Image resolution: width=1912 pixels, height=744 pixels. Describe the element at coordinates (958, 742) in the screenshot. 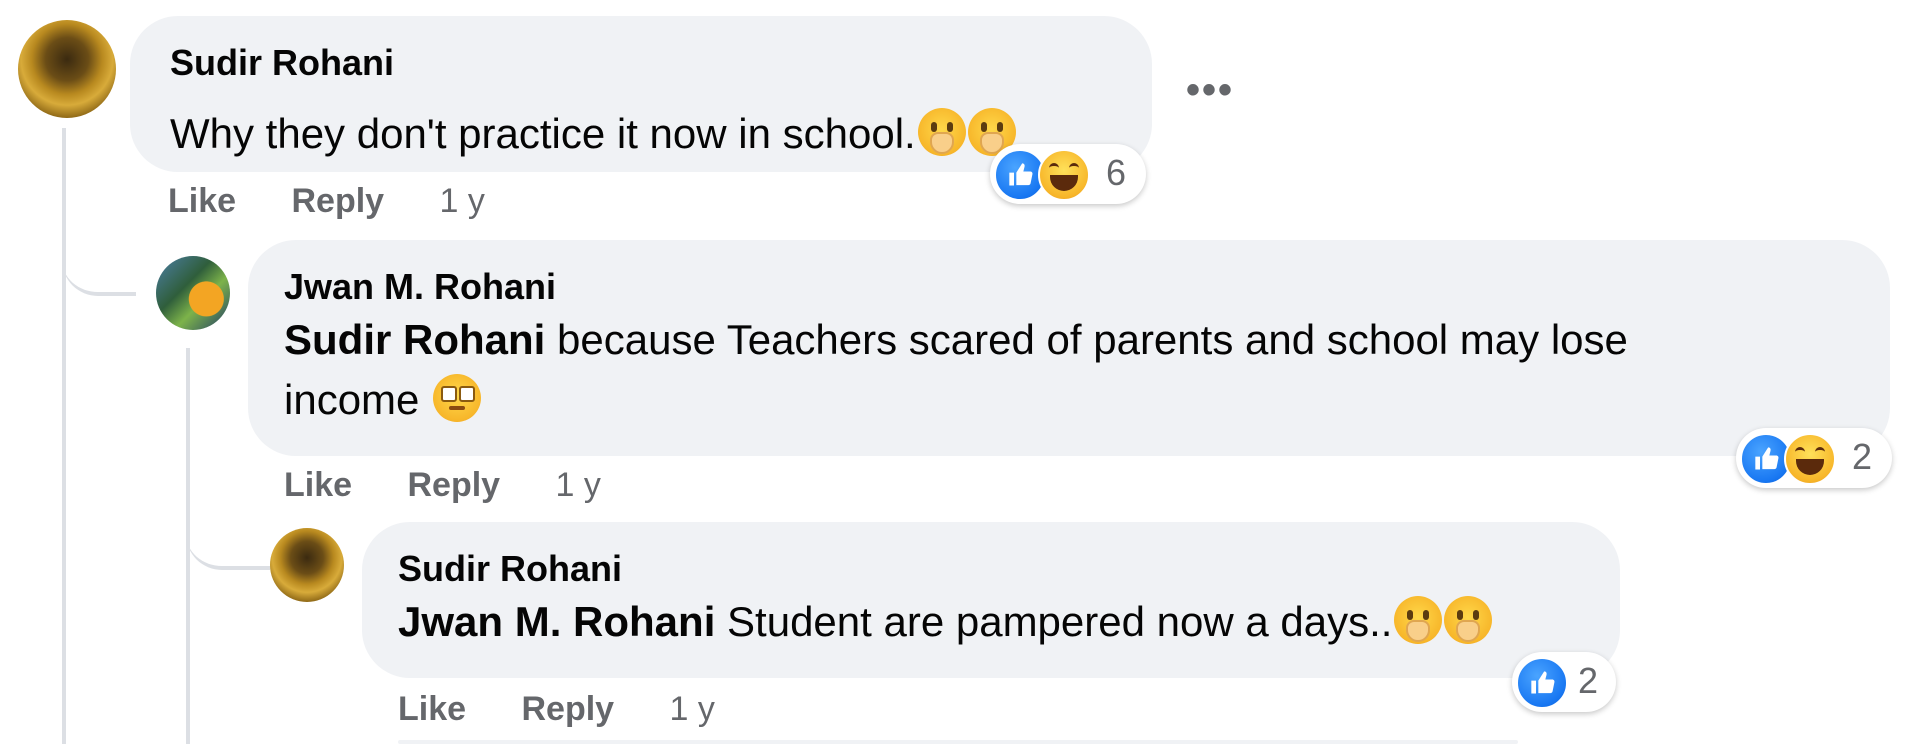

I see `next-bubble-edge` at that location.